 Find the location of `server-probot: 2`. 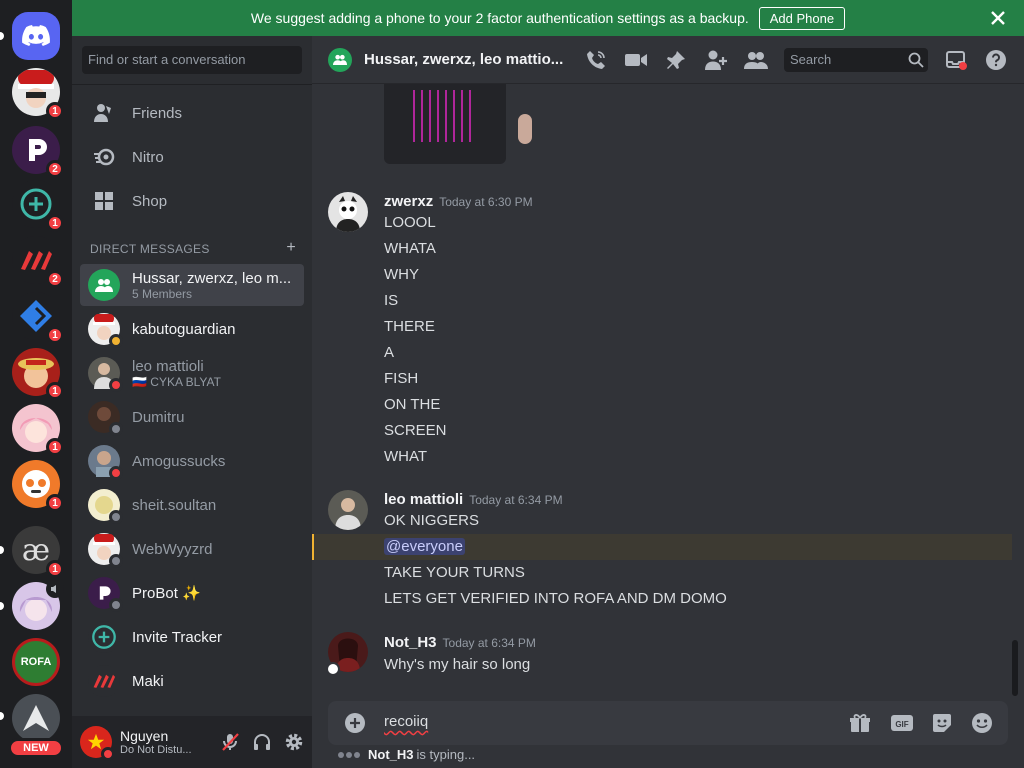

server-probot: 2 is located at coordinates (38, 152).